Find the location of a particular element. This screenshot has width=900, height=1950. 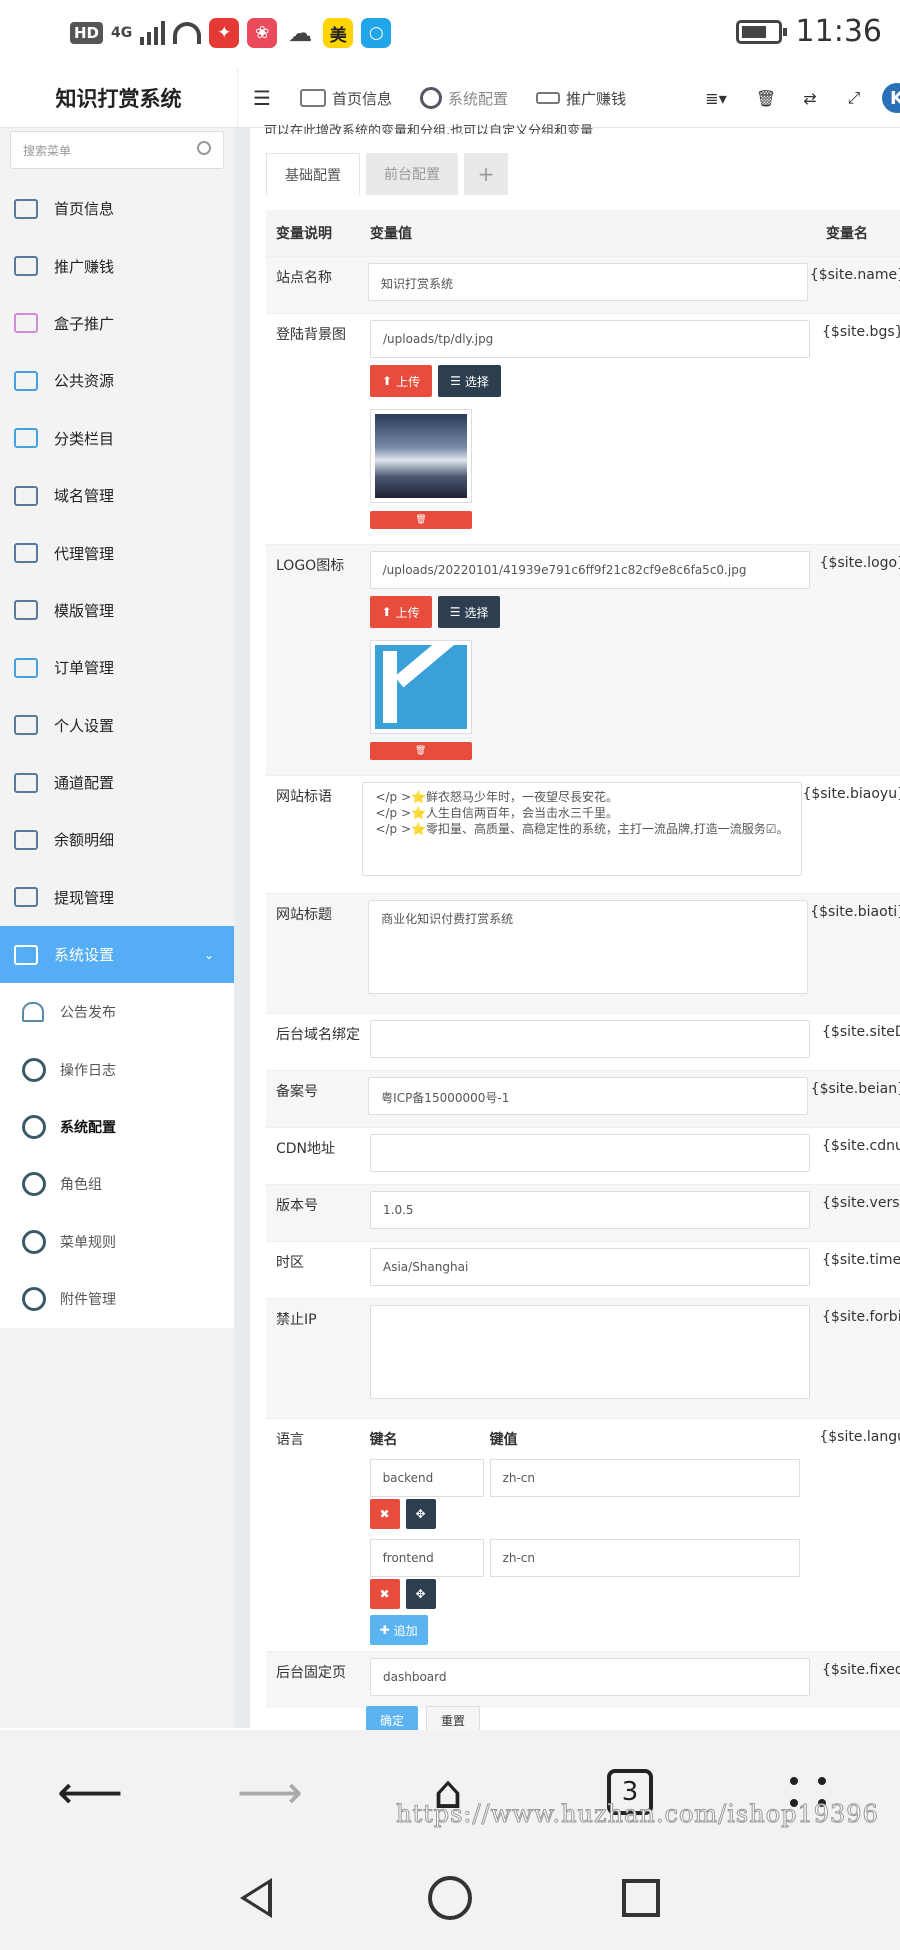

login-bg-thumbnail is located at coordinates (421, 456).